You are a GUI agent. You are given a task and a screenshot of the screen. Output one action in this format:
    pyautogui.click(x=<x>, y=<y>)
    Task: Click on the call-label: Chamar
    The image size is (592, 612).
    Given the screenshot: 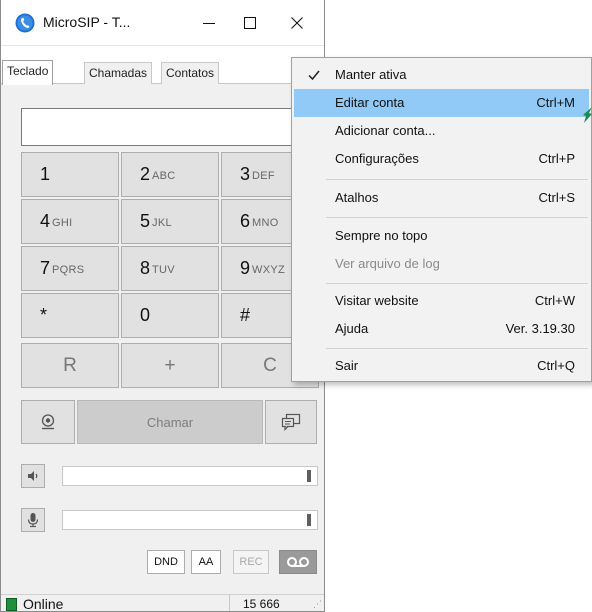 What is the action you would take?
    pyautogui.click(x=170, y=422)
    